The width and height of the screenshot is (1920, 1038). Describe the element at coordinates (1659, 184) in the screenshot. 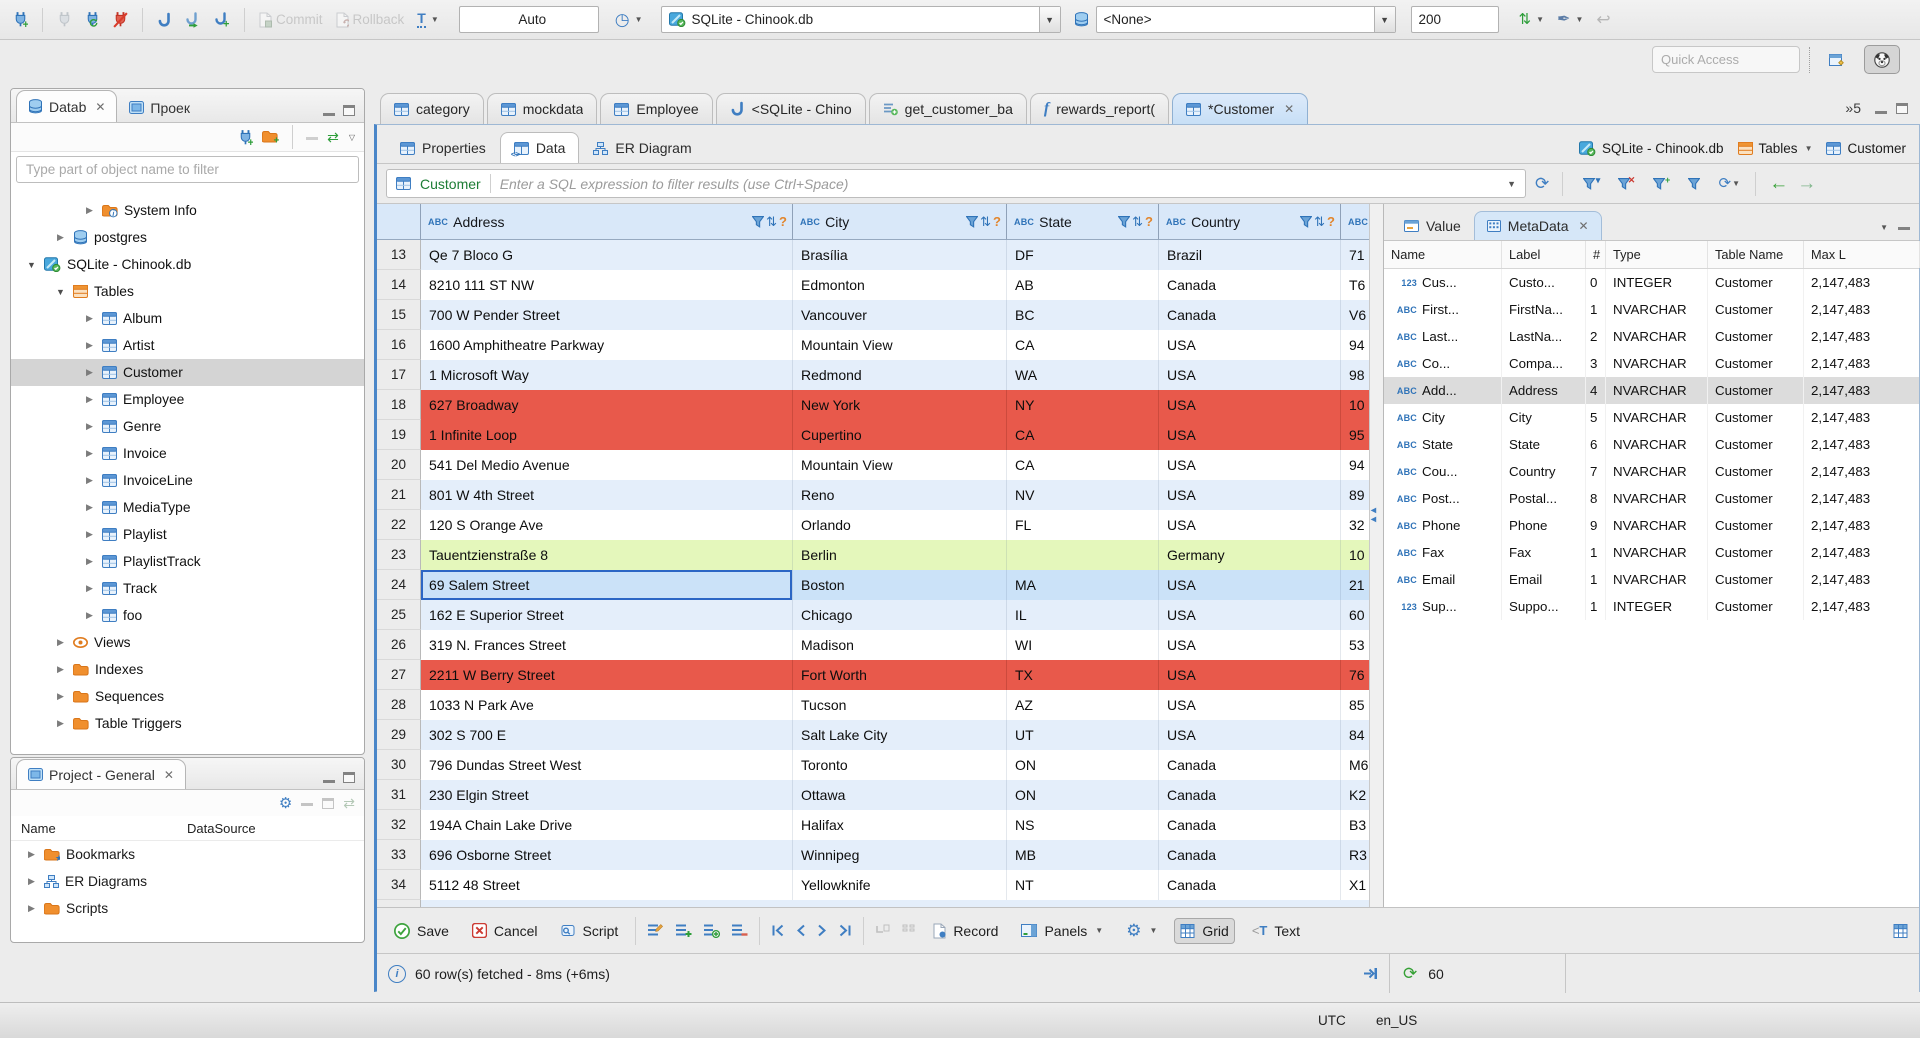

I see `filter-save-icon: +` at that location.